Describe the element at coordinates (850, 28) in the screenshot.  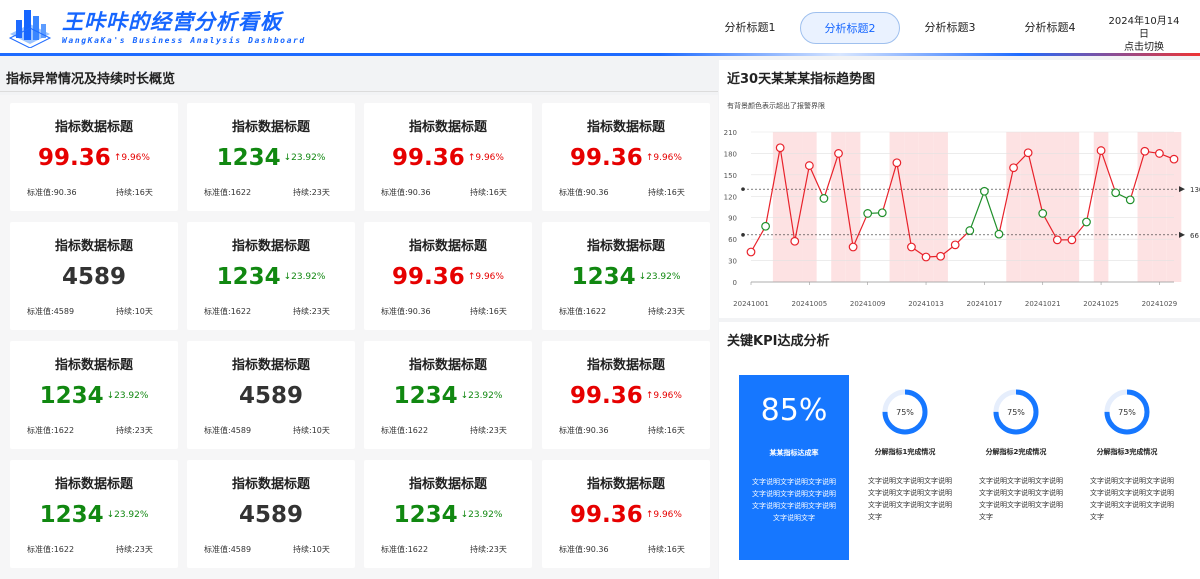
I see `tab-analysis-2: 分析标题2` at that location.